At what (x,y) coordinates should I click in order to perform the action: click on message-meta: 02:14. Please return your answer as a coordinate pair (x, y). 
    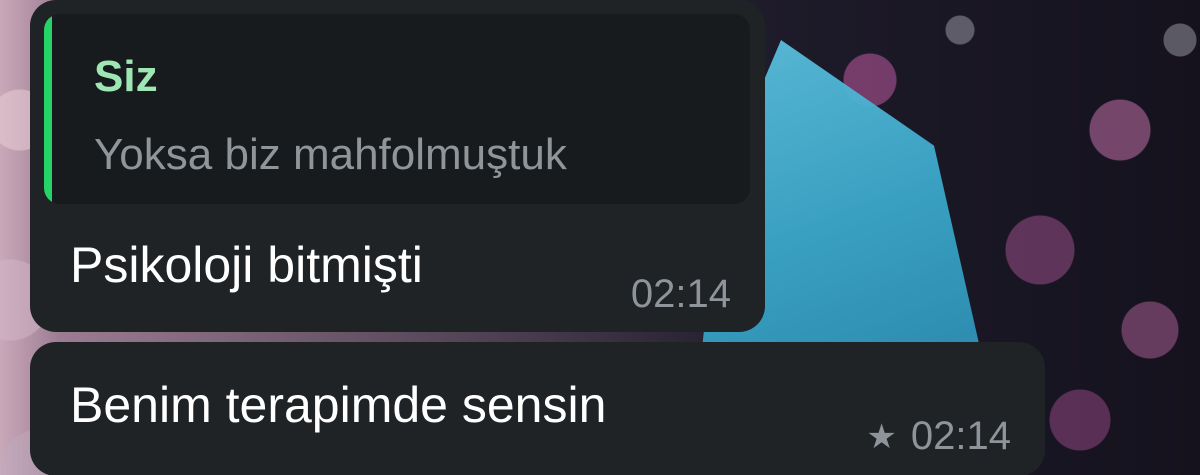
    Looking at the image, I should click on (681, 294).